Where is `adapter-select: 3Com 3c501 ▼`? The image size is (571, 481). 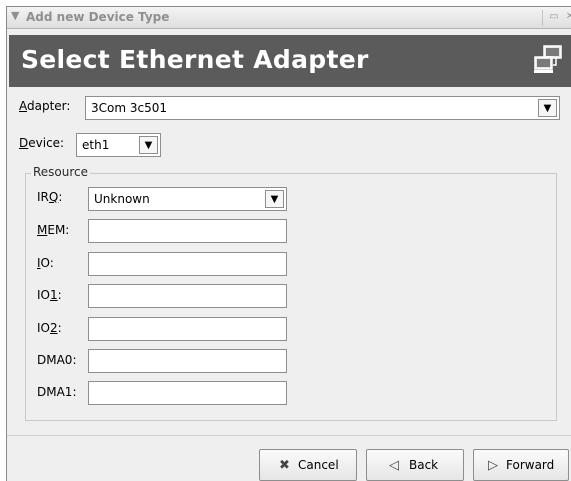 adapter-select: 3Com 3c501 ▼ is located at coordinates (322, 108).